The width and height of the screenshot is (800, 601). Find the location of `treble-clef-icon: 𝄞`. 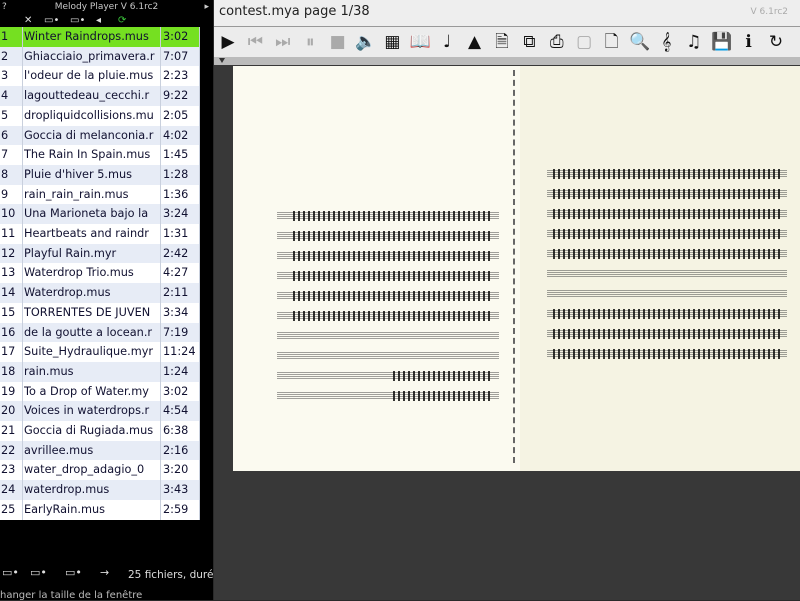

treble-clef-icon: 𝄞 is located at coordinates (666, 42).